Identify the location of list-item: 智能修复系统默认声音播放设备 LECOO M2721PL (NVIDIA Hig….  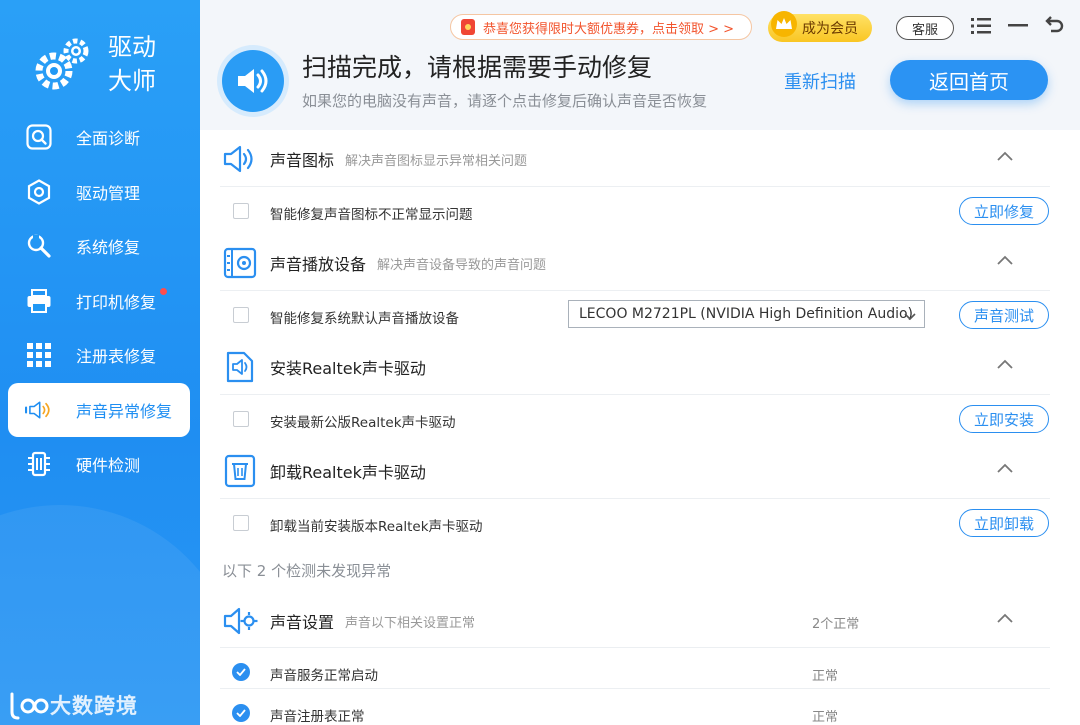
(635, 315).